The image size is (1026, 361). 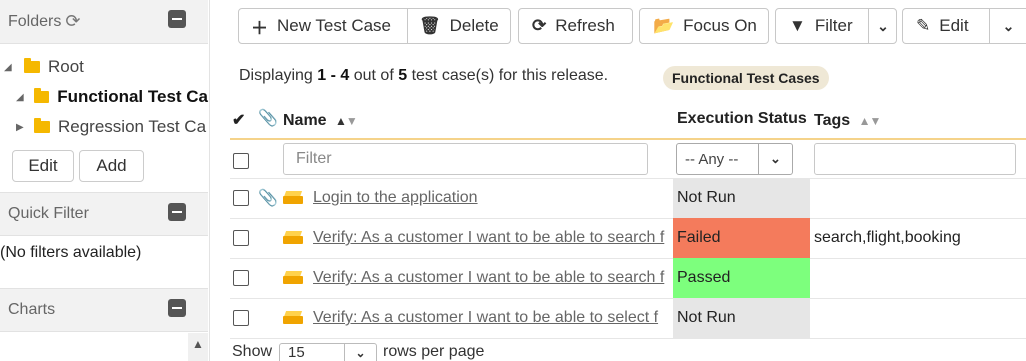 I want to click on status-filter-select: -- Any -- ⌄, so click(x=734, y=159).